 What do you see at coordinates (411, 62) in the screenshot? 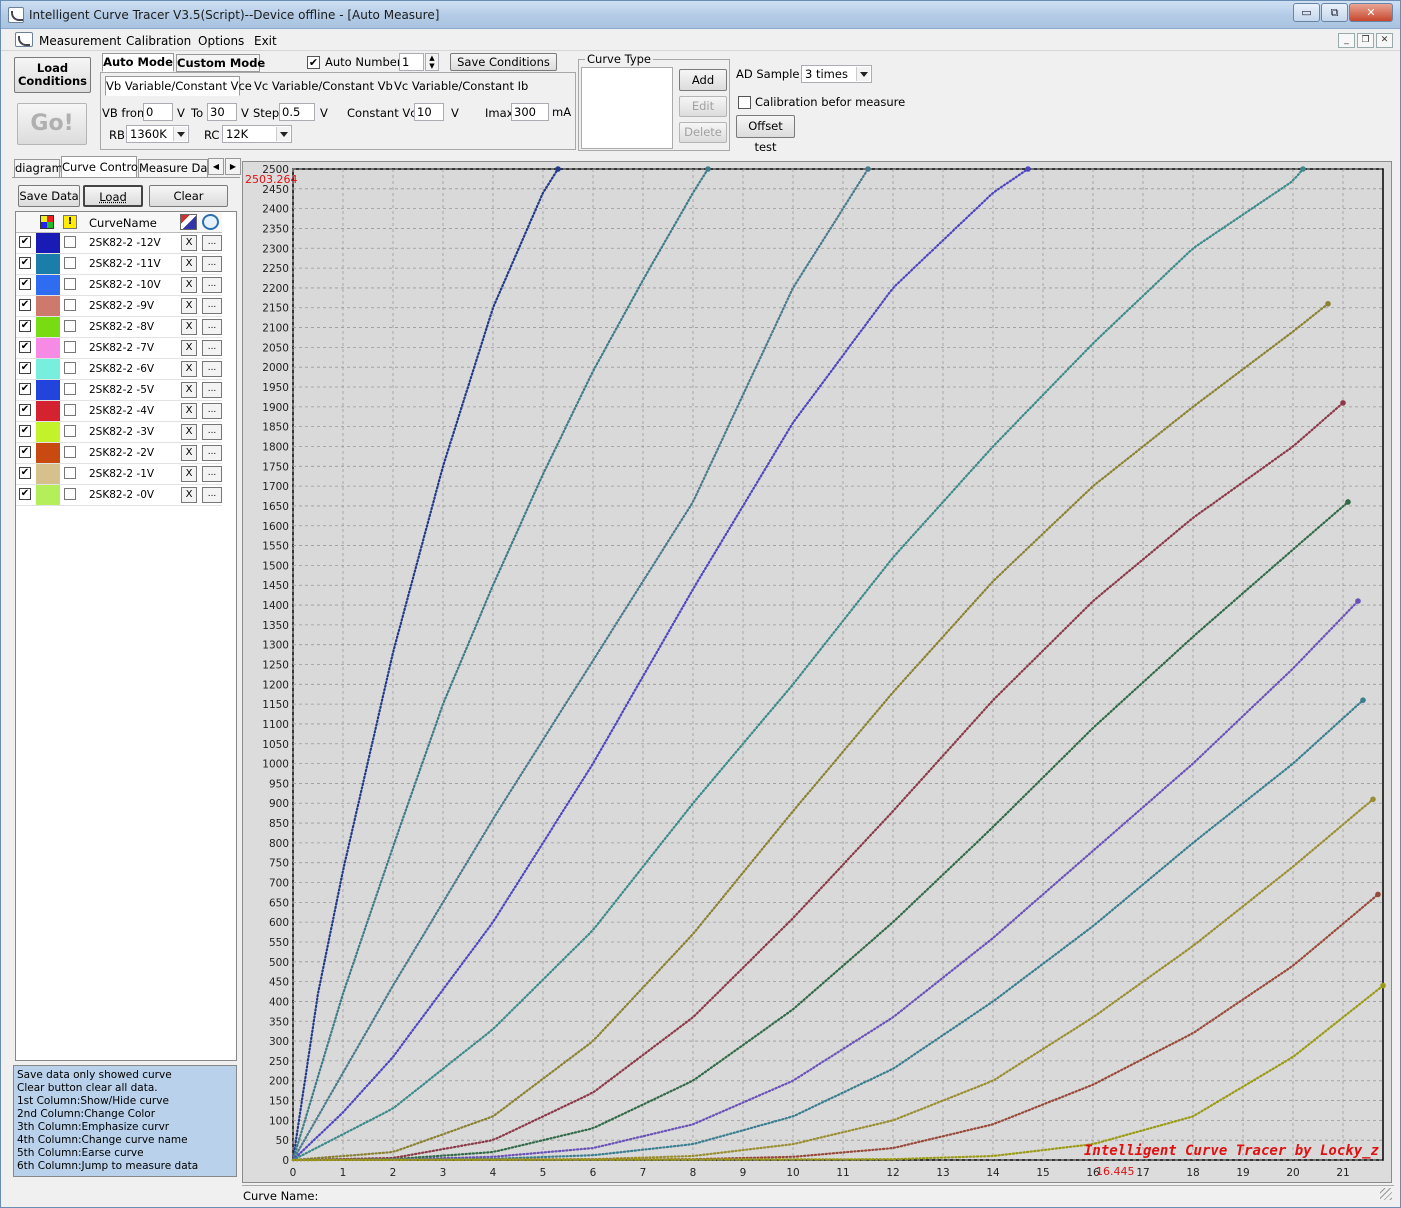
I see `auto-number-input: 1` at bounding box center [411, 62].